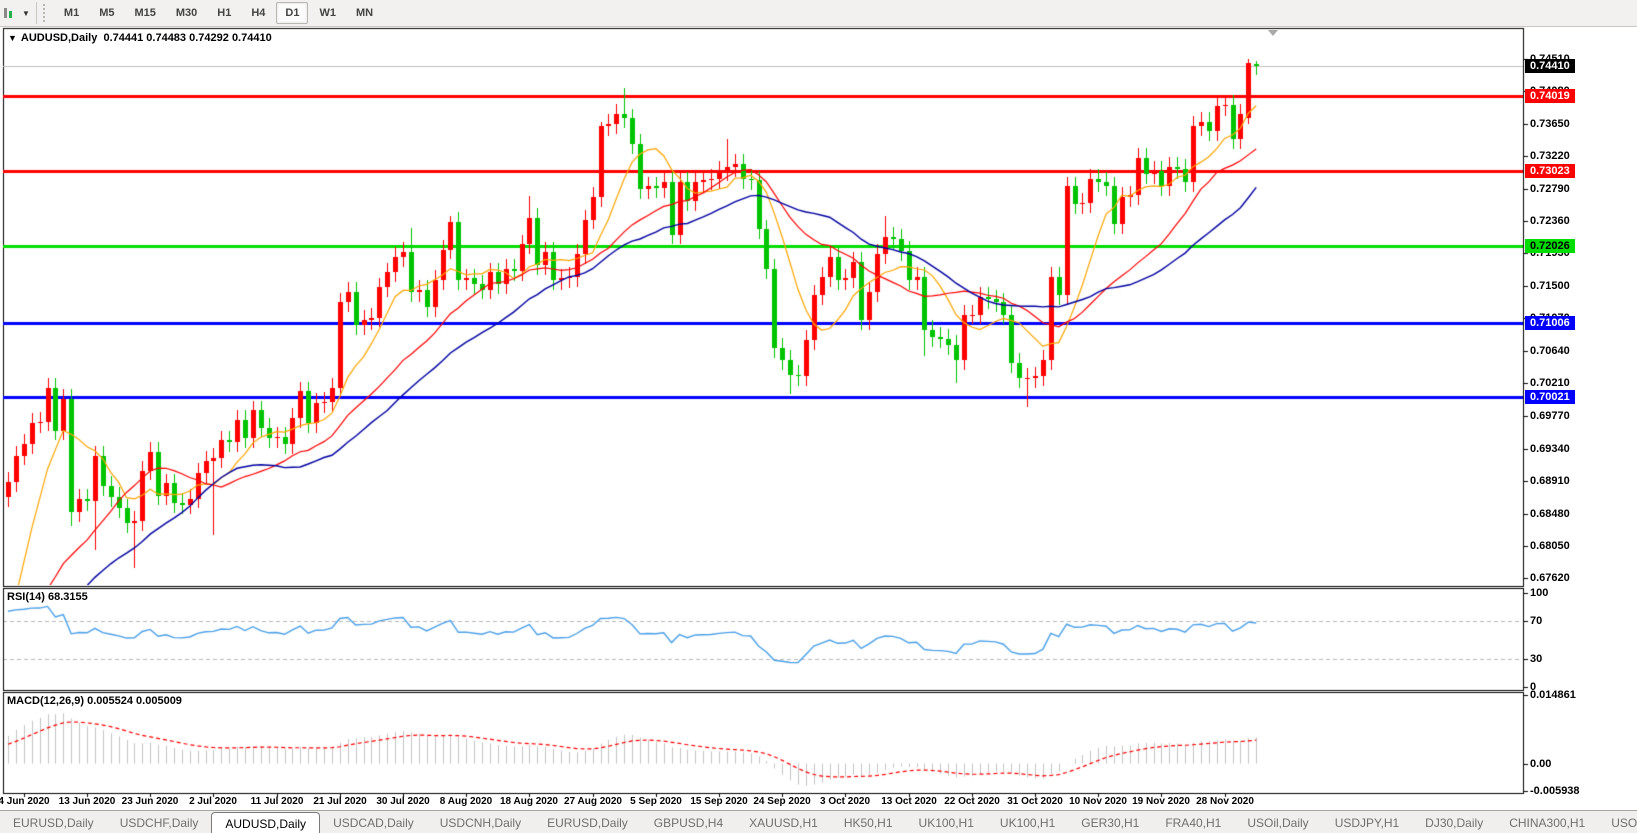  What do you see at coordinates (909, 801) in the screenshot?
I see `date-axis-label: 13 Oct 2020` at bounding box center [909, 801].